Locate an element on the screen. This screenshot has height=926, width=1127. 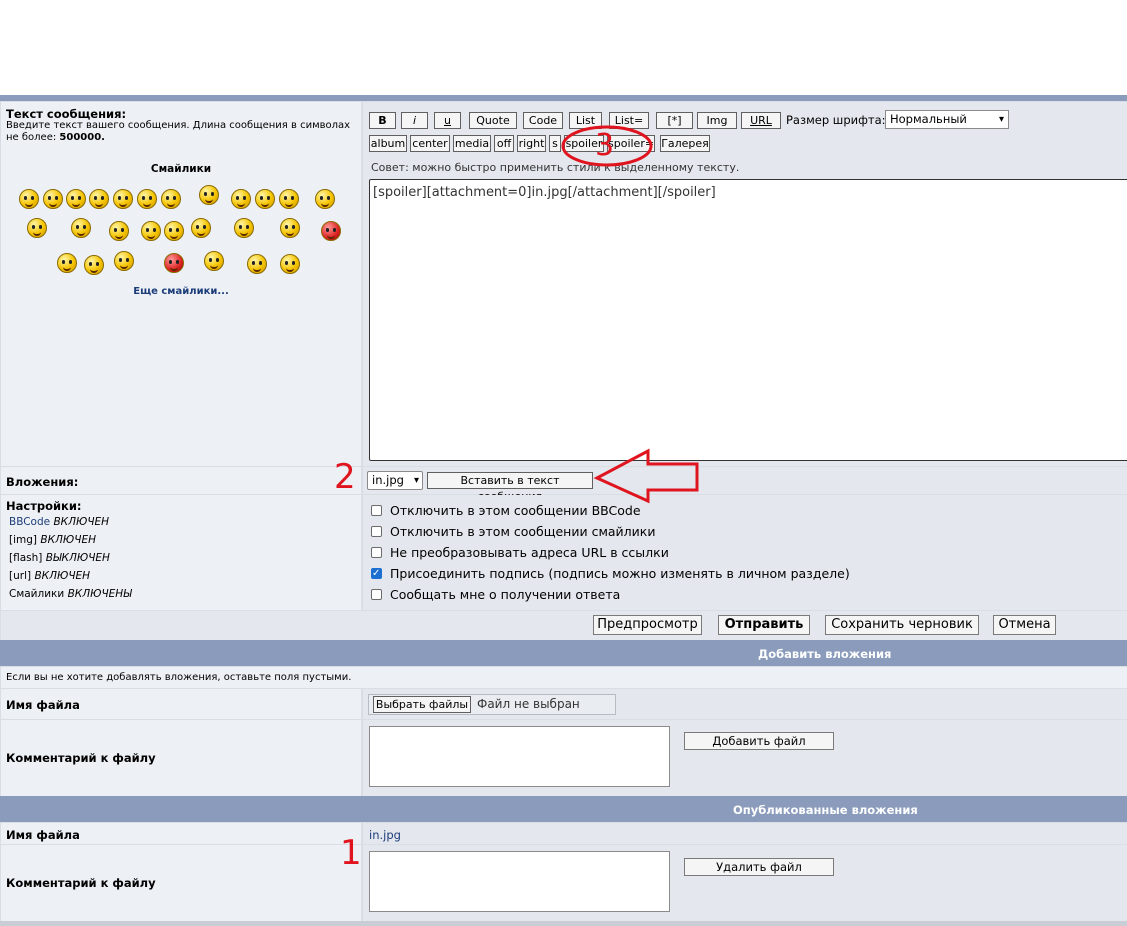
add-filename-left-cell: Имя файла is located at coordinates (181, 704).